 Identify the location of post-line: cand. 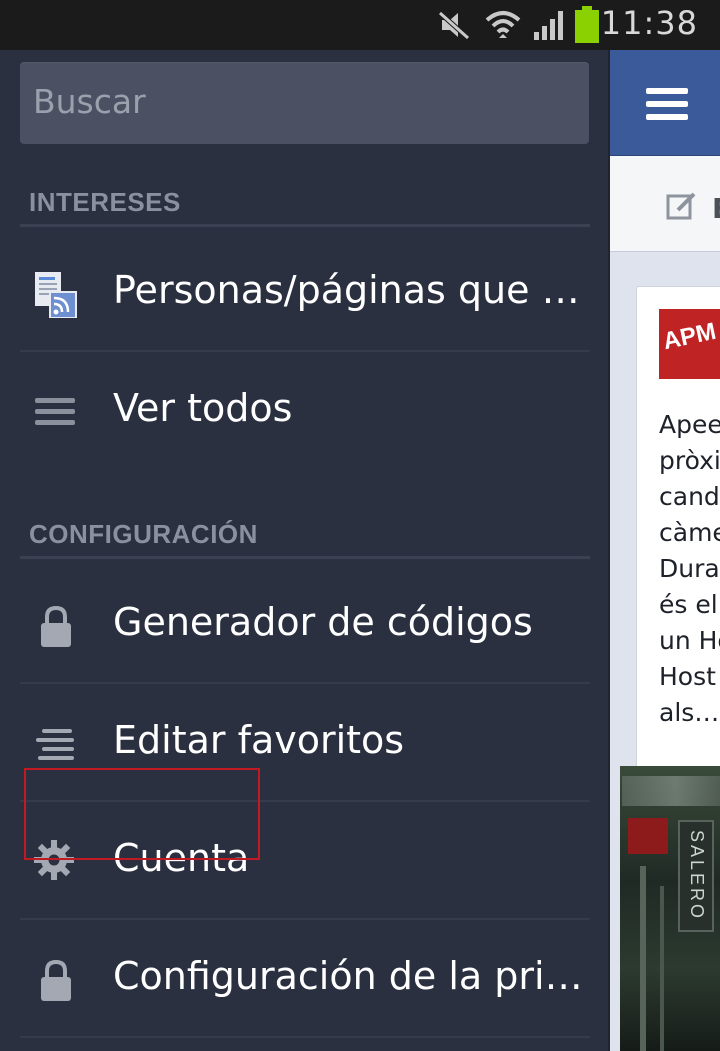
(689, 496).